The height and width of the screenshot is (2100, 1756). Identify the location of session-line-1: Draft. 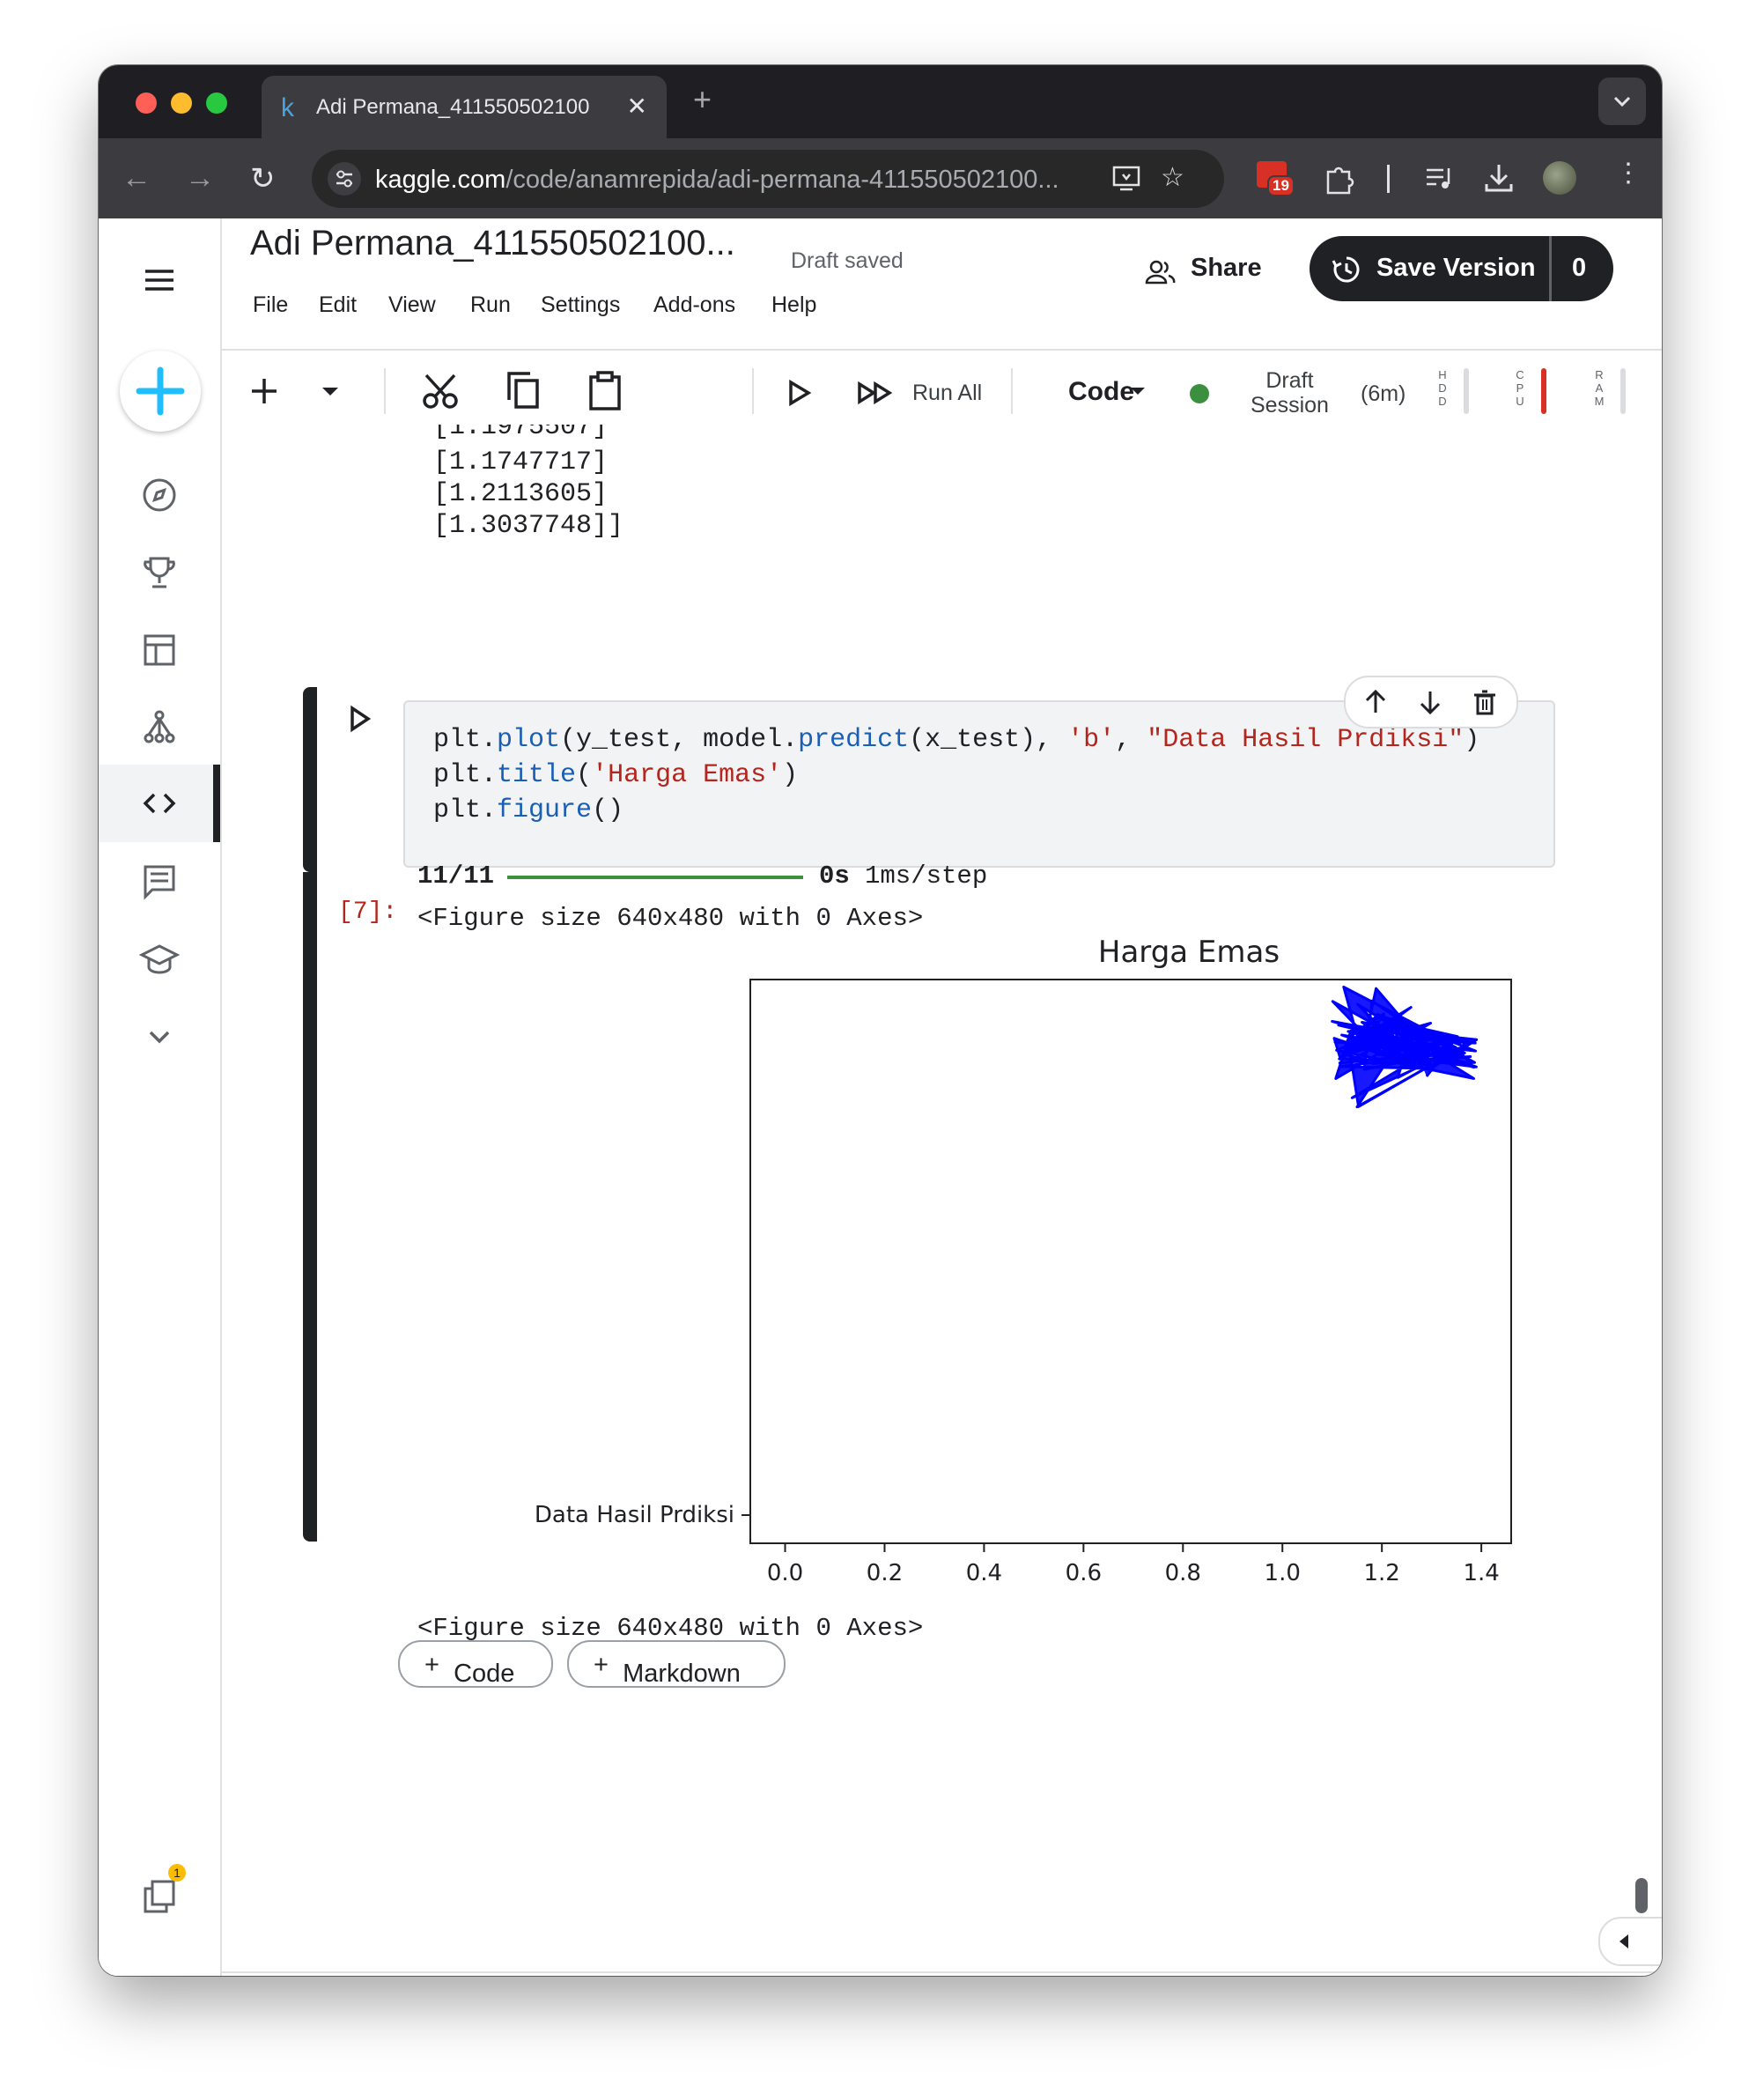
(1289, 380).